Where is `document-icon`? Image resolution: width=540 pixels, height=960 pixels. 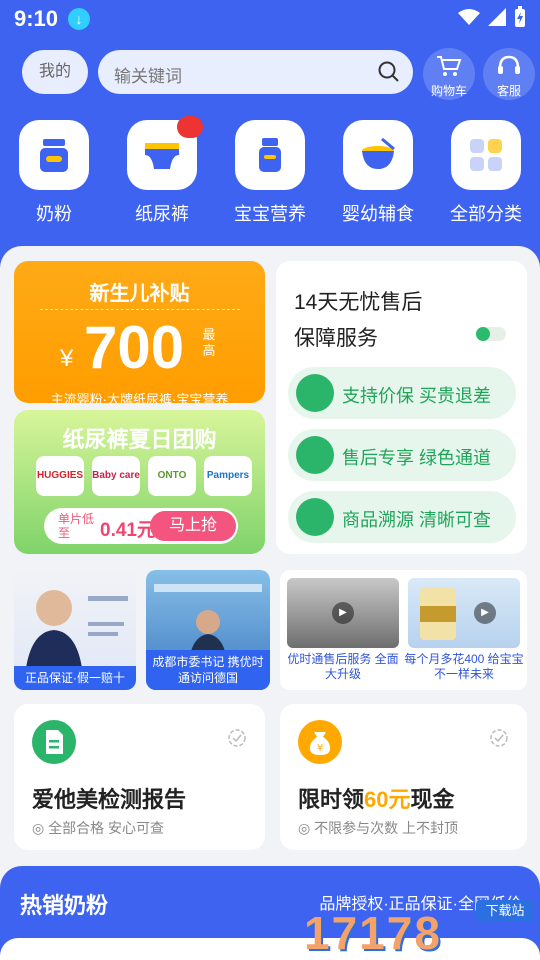
document-icon is located at coordinates (54, 742).